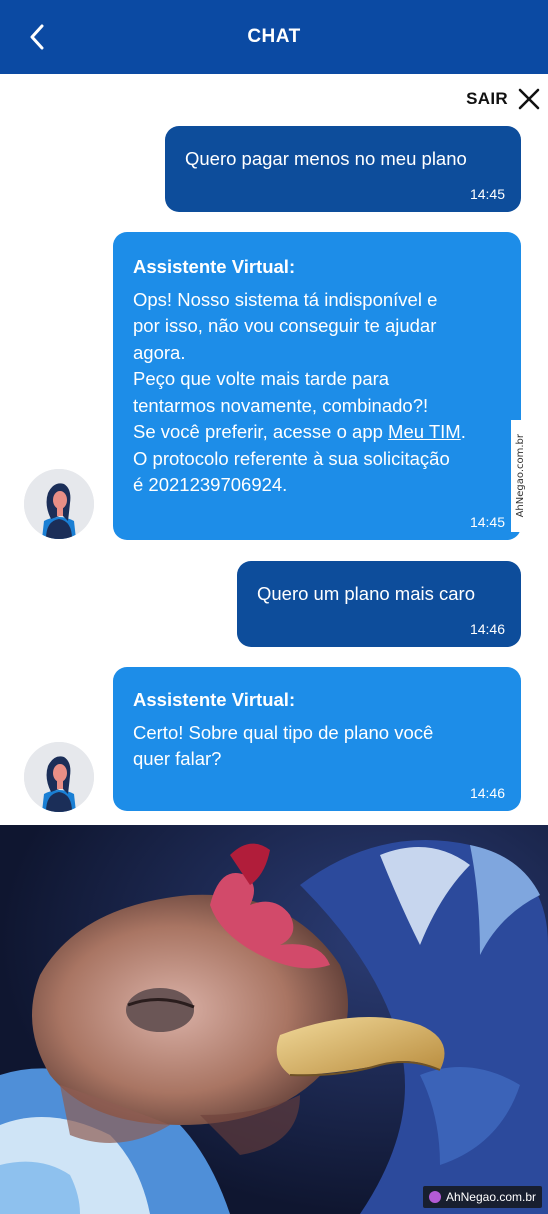 The width and height of the screenshot is (548, 1214). I want to click on message-text: Quero um plano mais caro, so click(366, 593).